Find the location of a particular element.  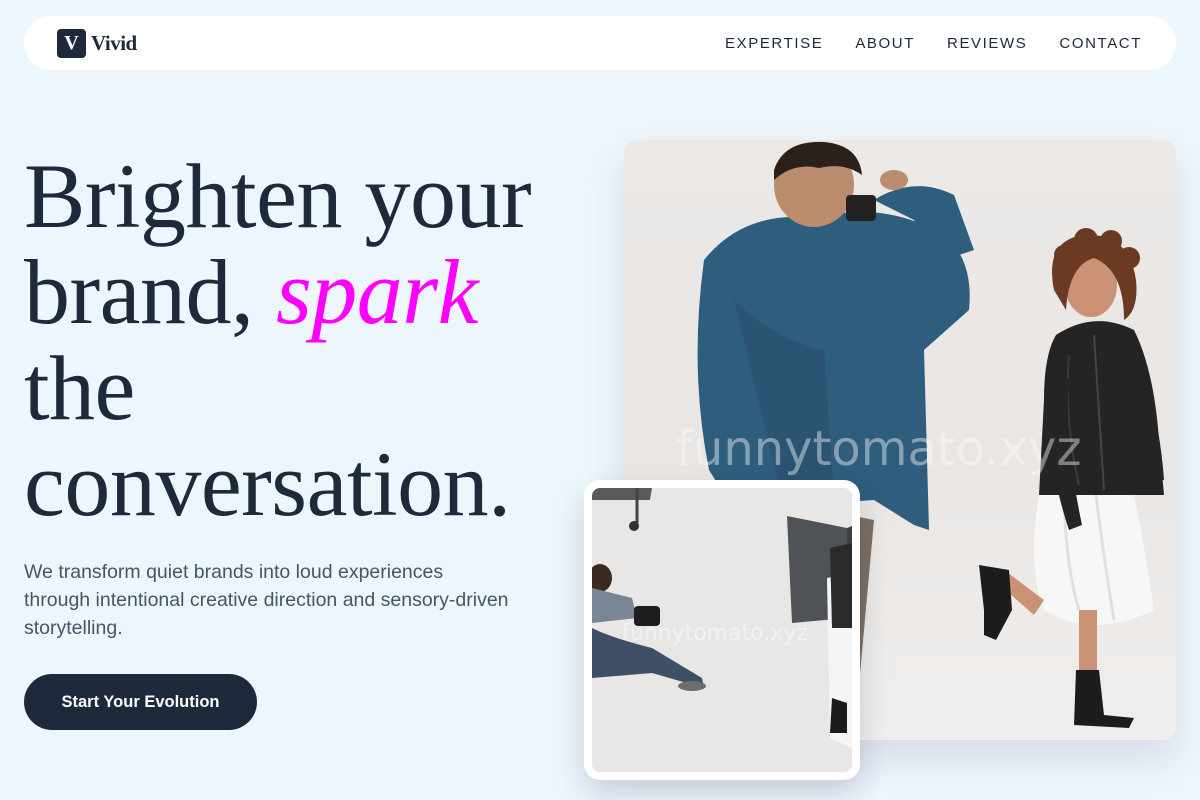

logo-mark: V is located at coordinates (71, 43).